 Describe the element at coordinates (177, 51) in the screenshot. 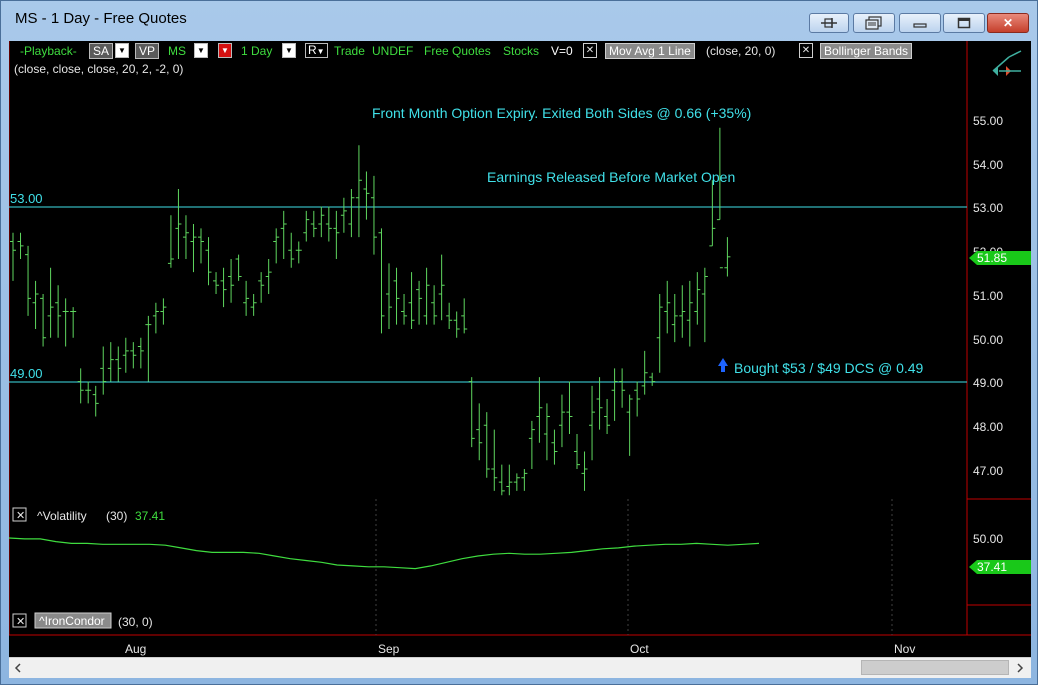

I see `symbol-label: MS` at that location.